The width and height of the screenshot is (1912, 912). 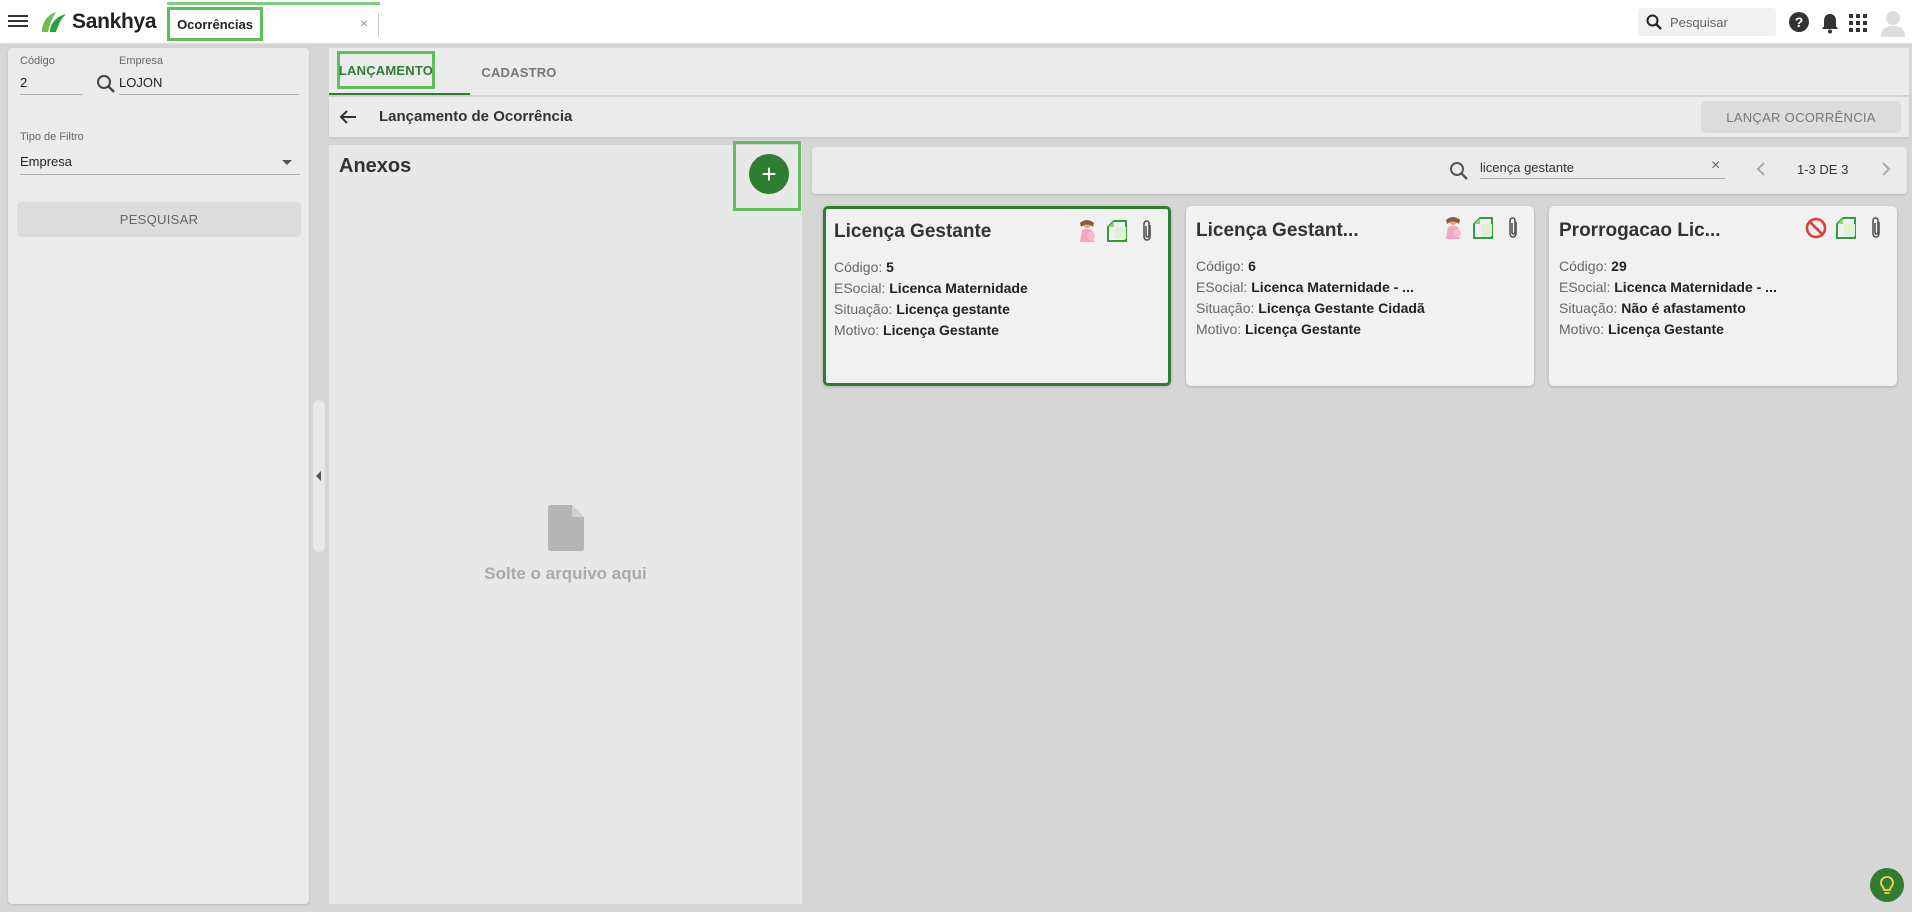 What do you see at coordinates (931, 267) in the screenshot?
I see `card-codigo-row: Código: 5` at bounding box center [931, 267].